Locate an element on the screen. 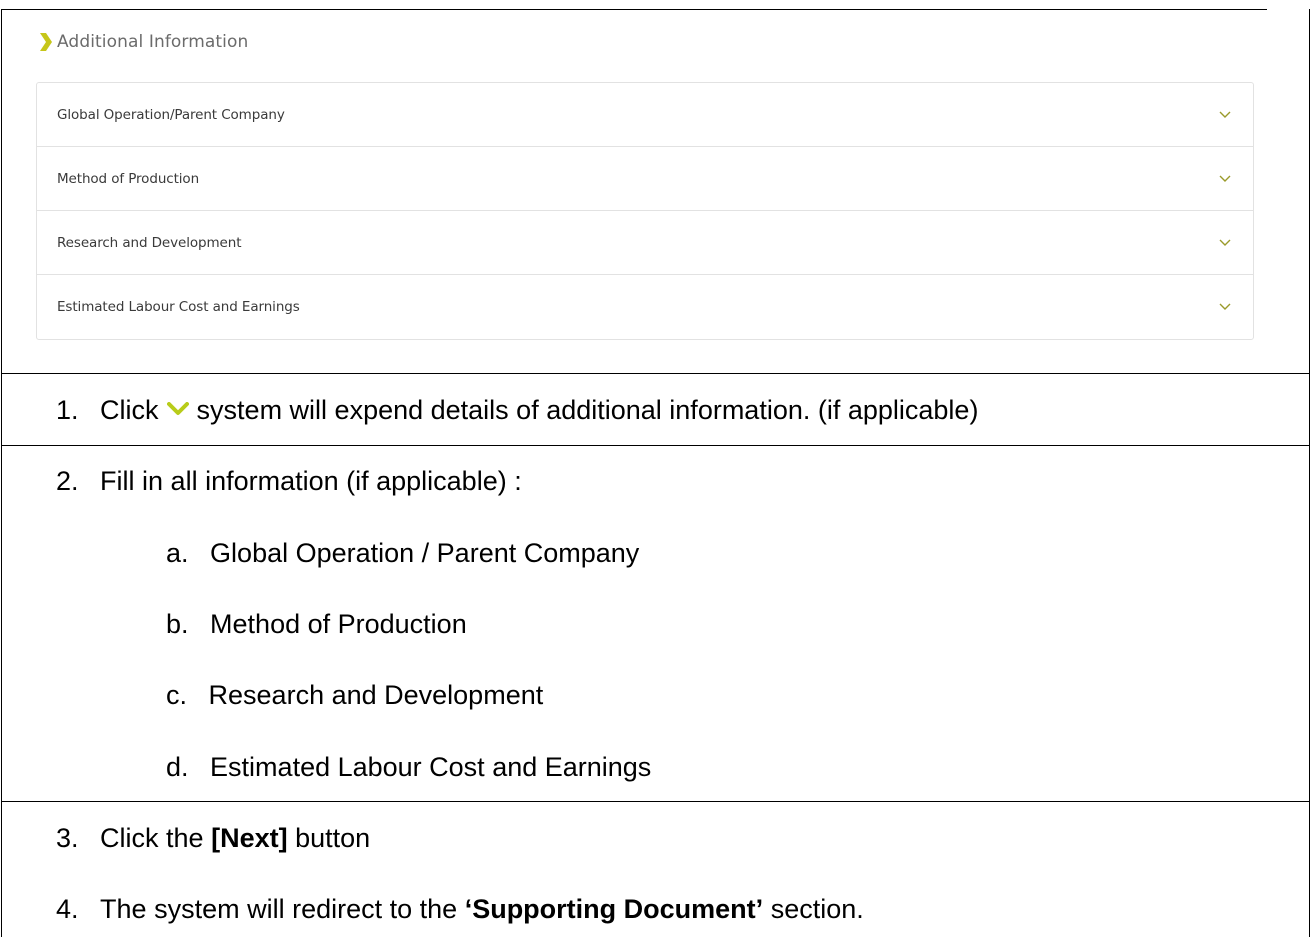  step-4-text-before: The system will redirect to the is located at coordinates (279, 909).